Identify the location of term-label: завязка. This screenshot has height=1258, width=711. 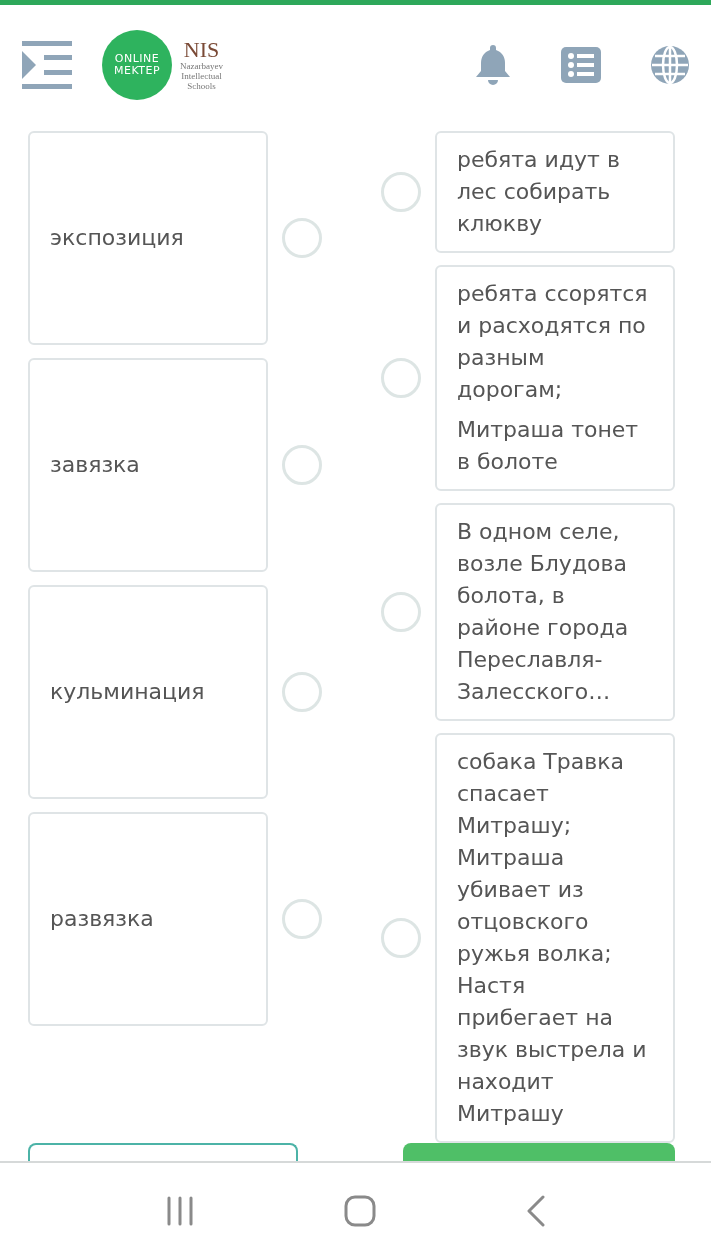
(95, 465).